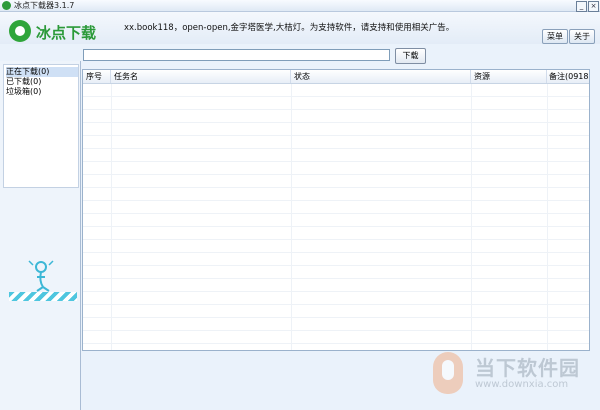  Describe the element at coordinates (568, 76) in the screenshot. I see `col-header-note: 备注(0918)` at that location.